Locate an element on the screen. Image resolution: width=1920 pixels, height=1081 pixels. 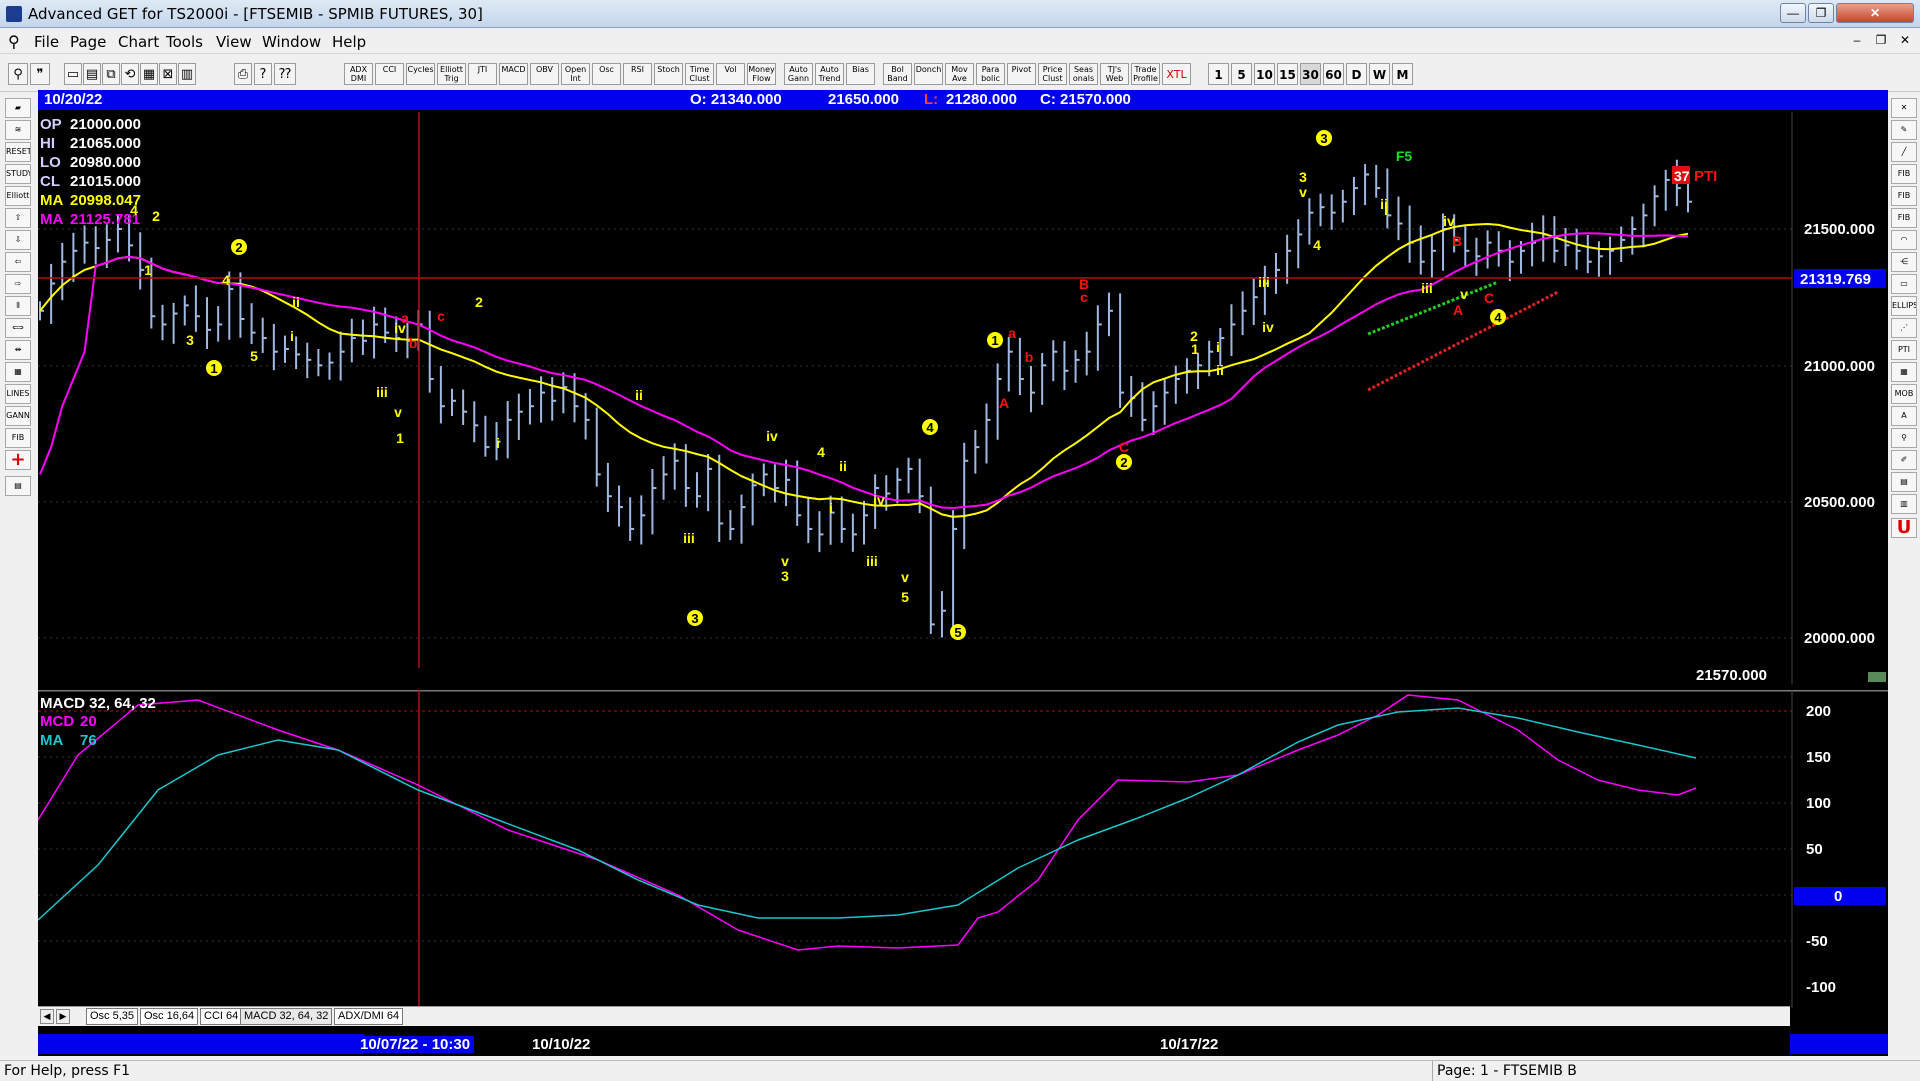
tab-macd: MACD 32, 64, 32 is located at coordinates (286, 1016).